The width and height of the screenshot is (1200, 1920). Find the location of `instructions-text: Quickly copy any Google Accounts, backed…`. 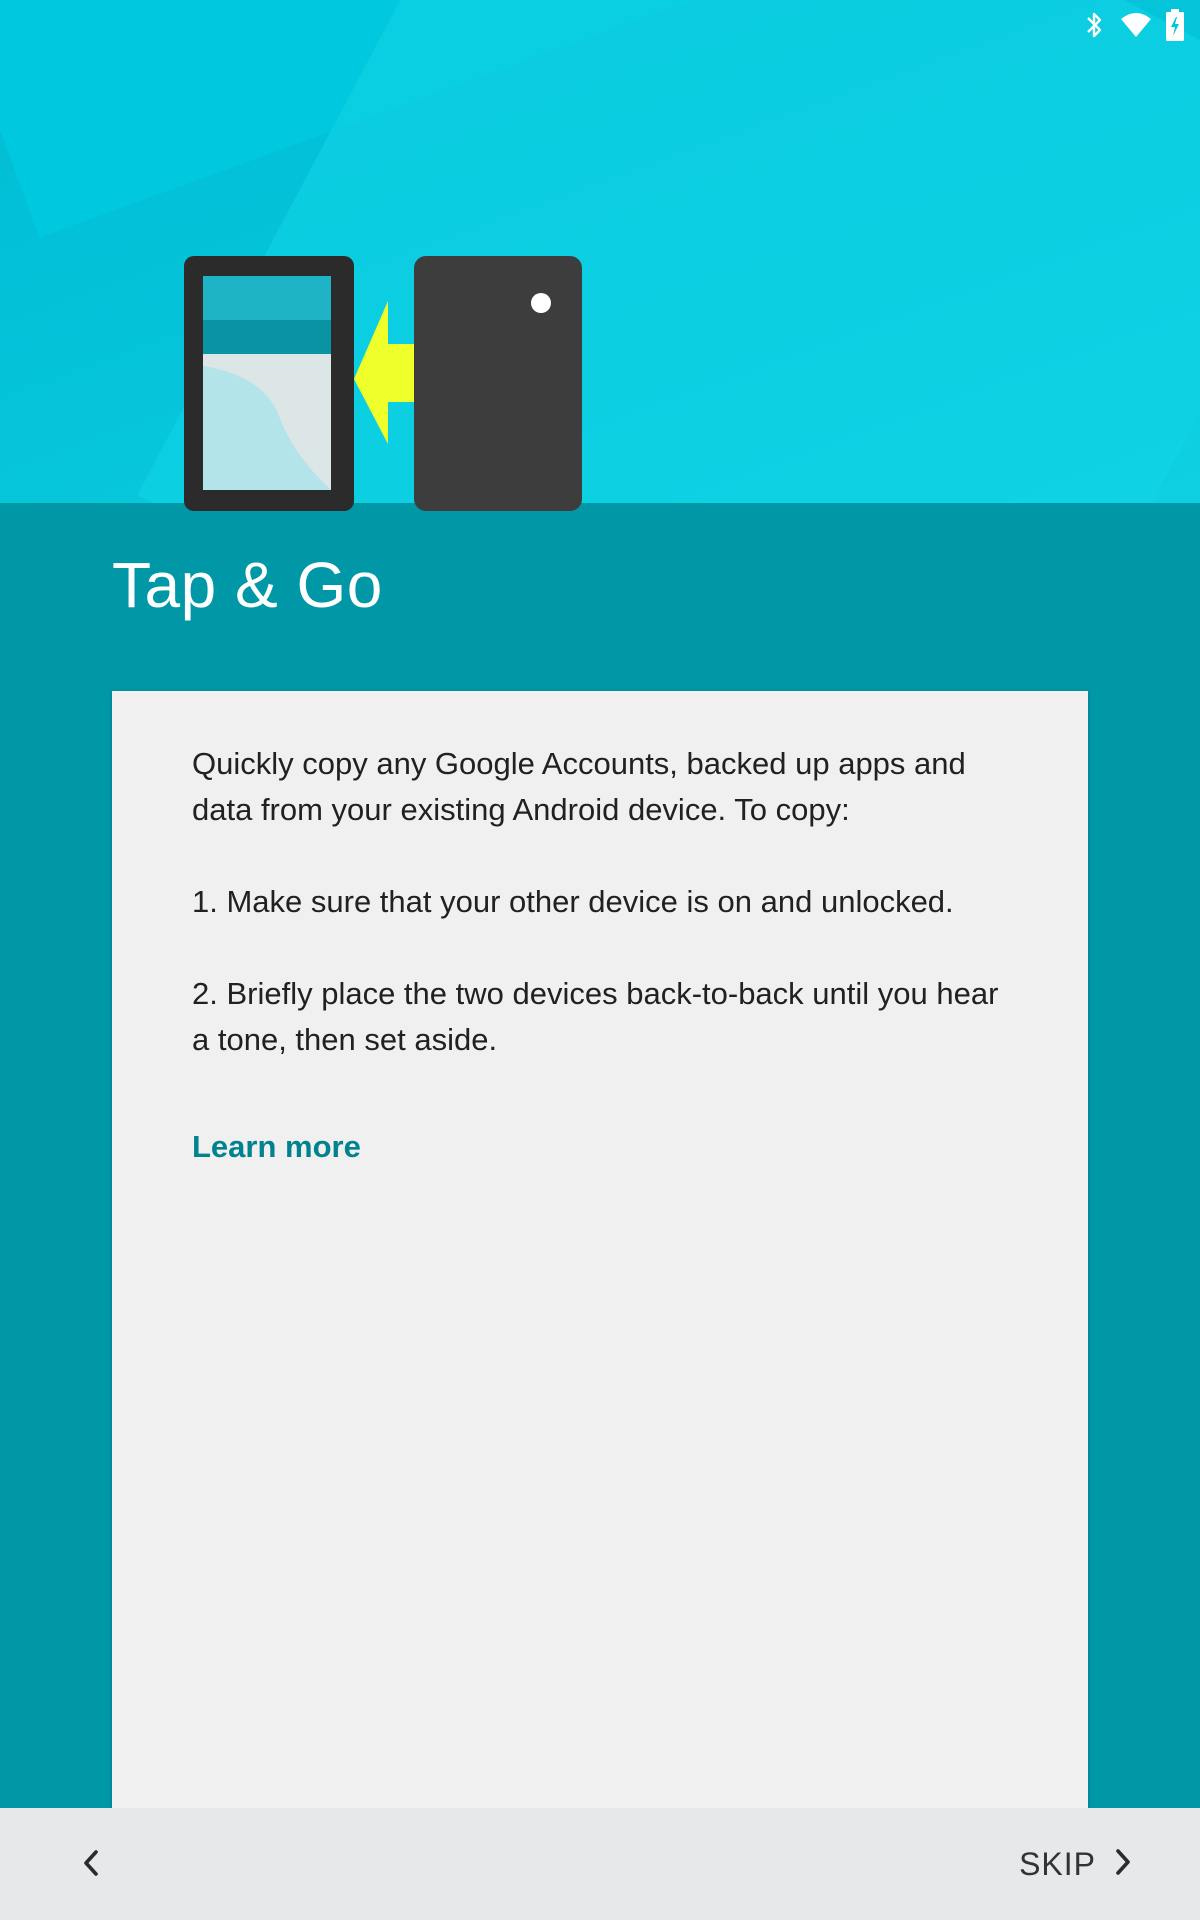

instructions-text: Quickly copy any Google Accounts, backed… is located at coordinates (600, 925).